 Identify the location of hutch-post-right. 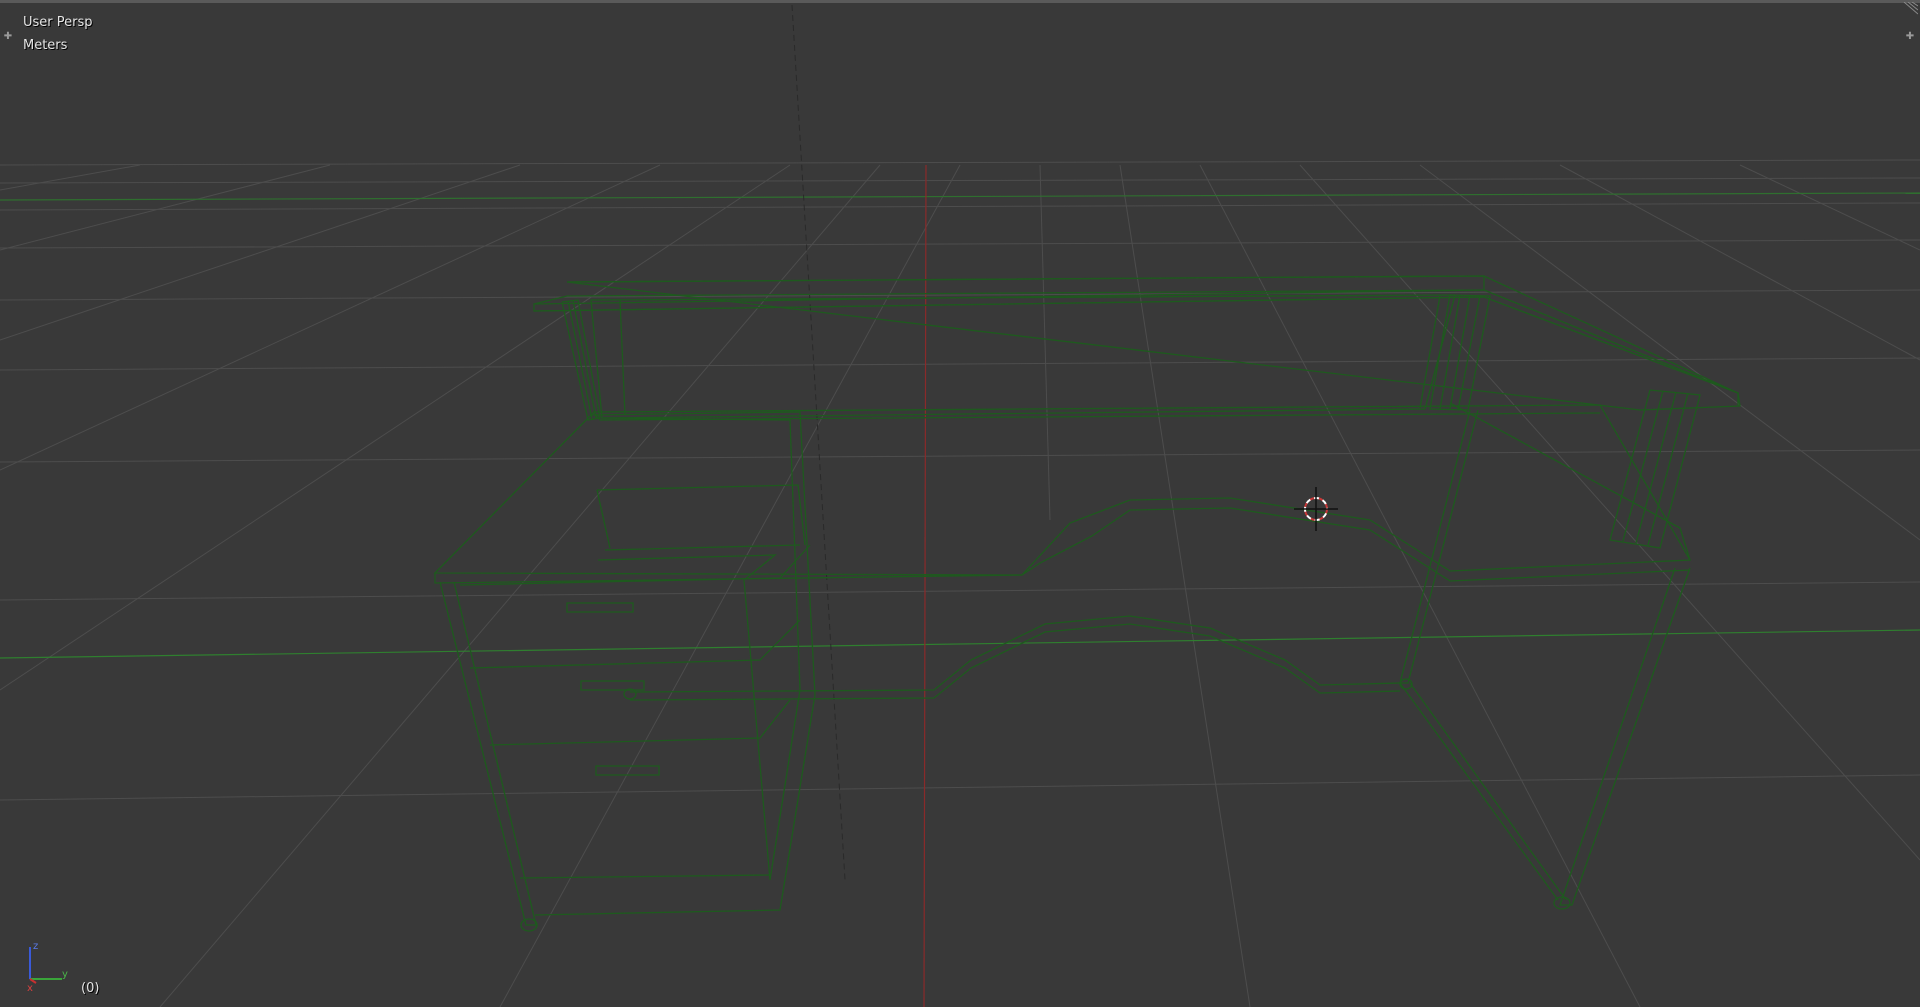
(1460, 352).